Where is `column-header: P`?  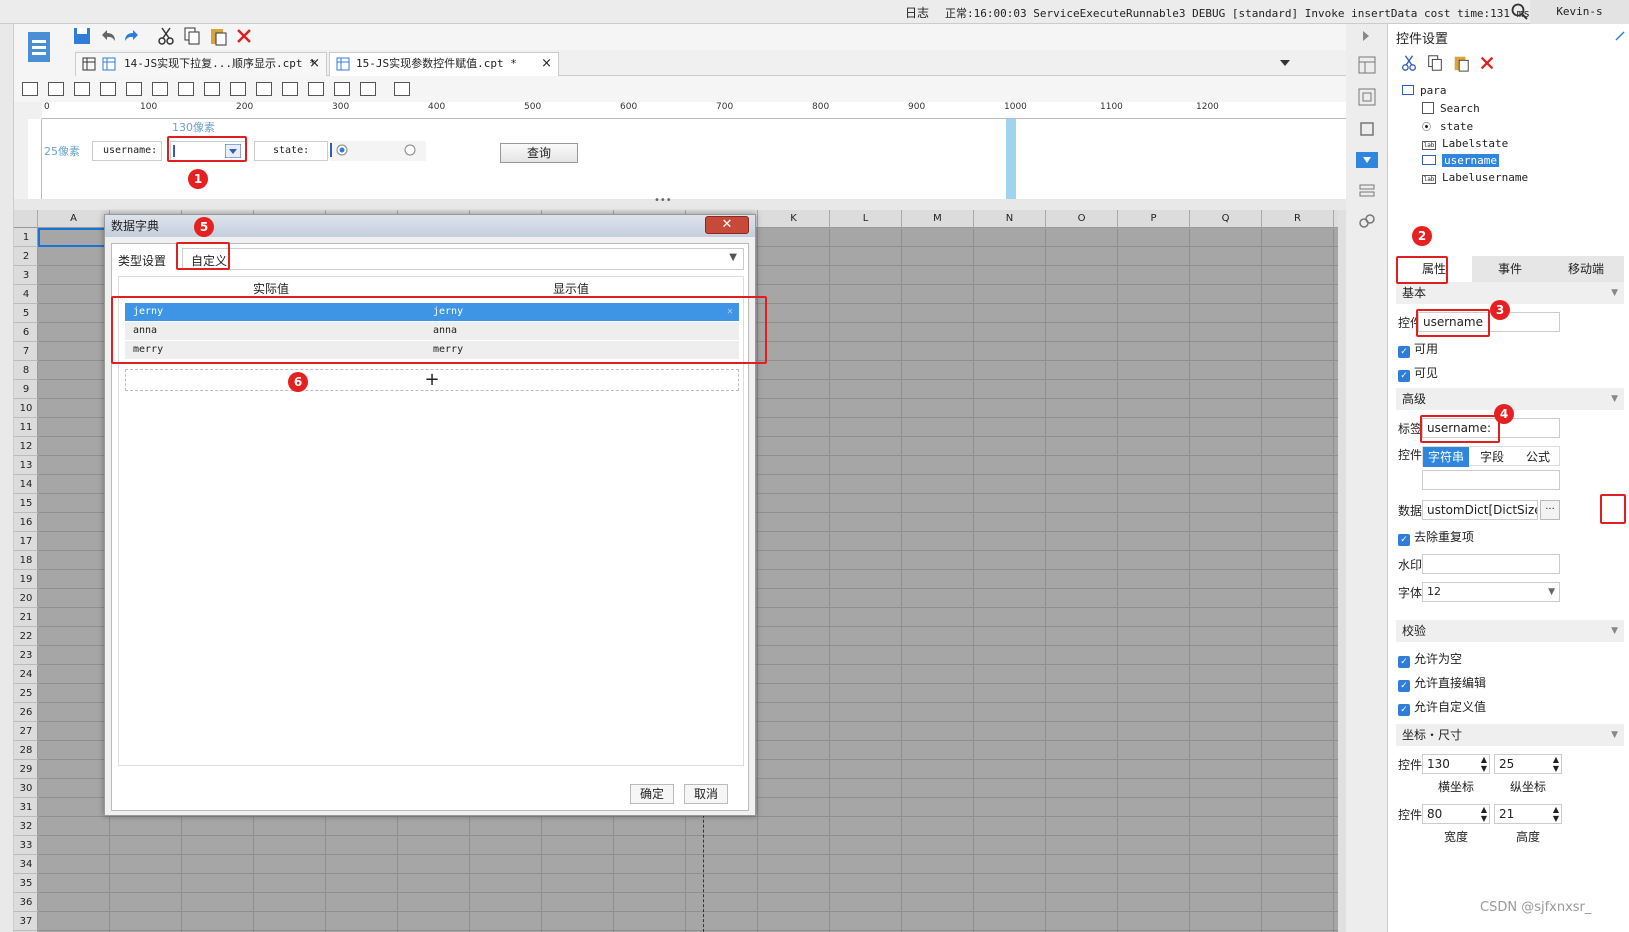 column-header: P is located at coordinates (1154, 219).